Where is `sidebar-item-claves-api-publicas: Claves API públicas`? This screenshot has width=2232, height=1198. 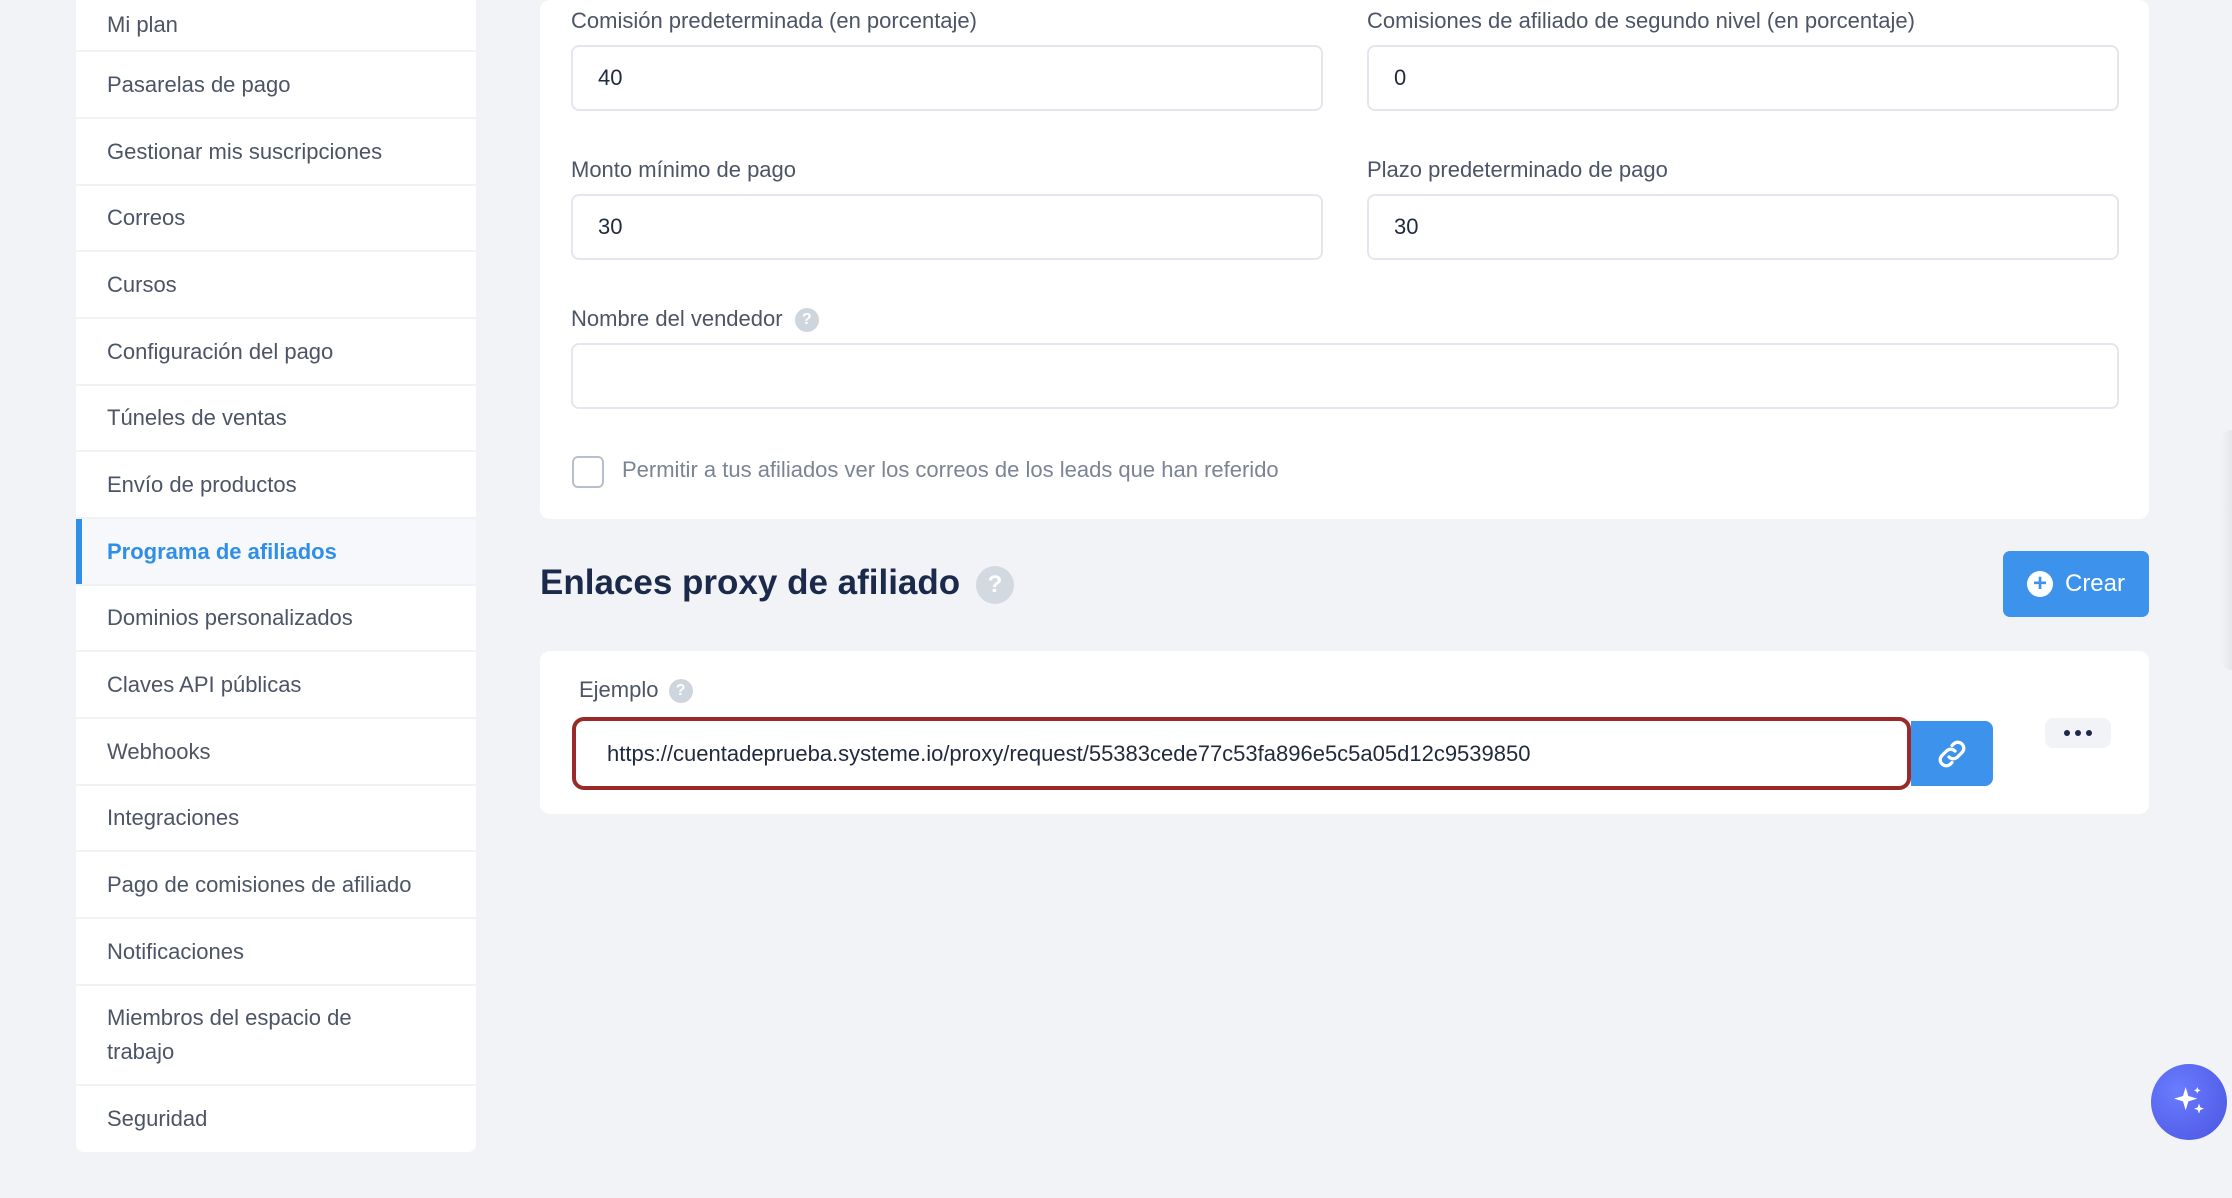 sidebar-item-claves-api-publicas: Claves API públicas is located at coordinates (276, 685).